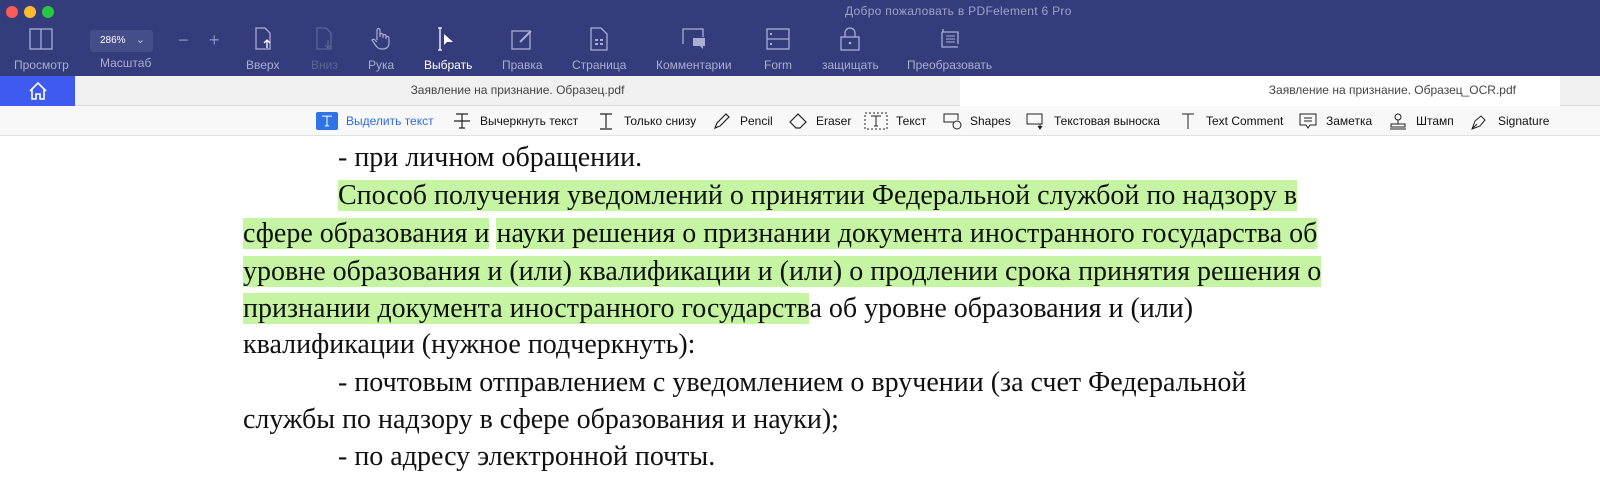 This screenshot has width=1600, height=484. What do you see at coordinates (327, 121) in the screenshot?
I see `text-highlight-icon` at bounding box center [327, 121].